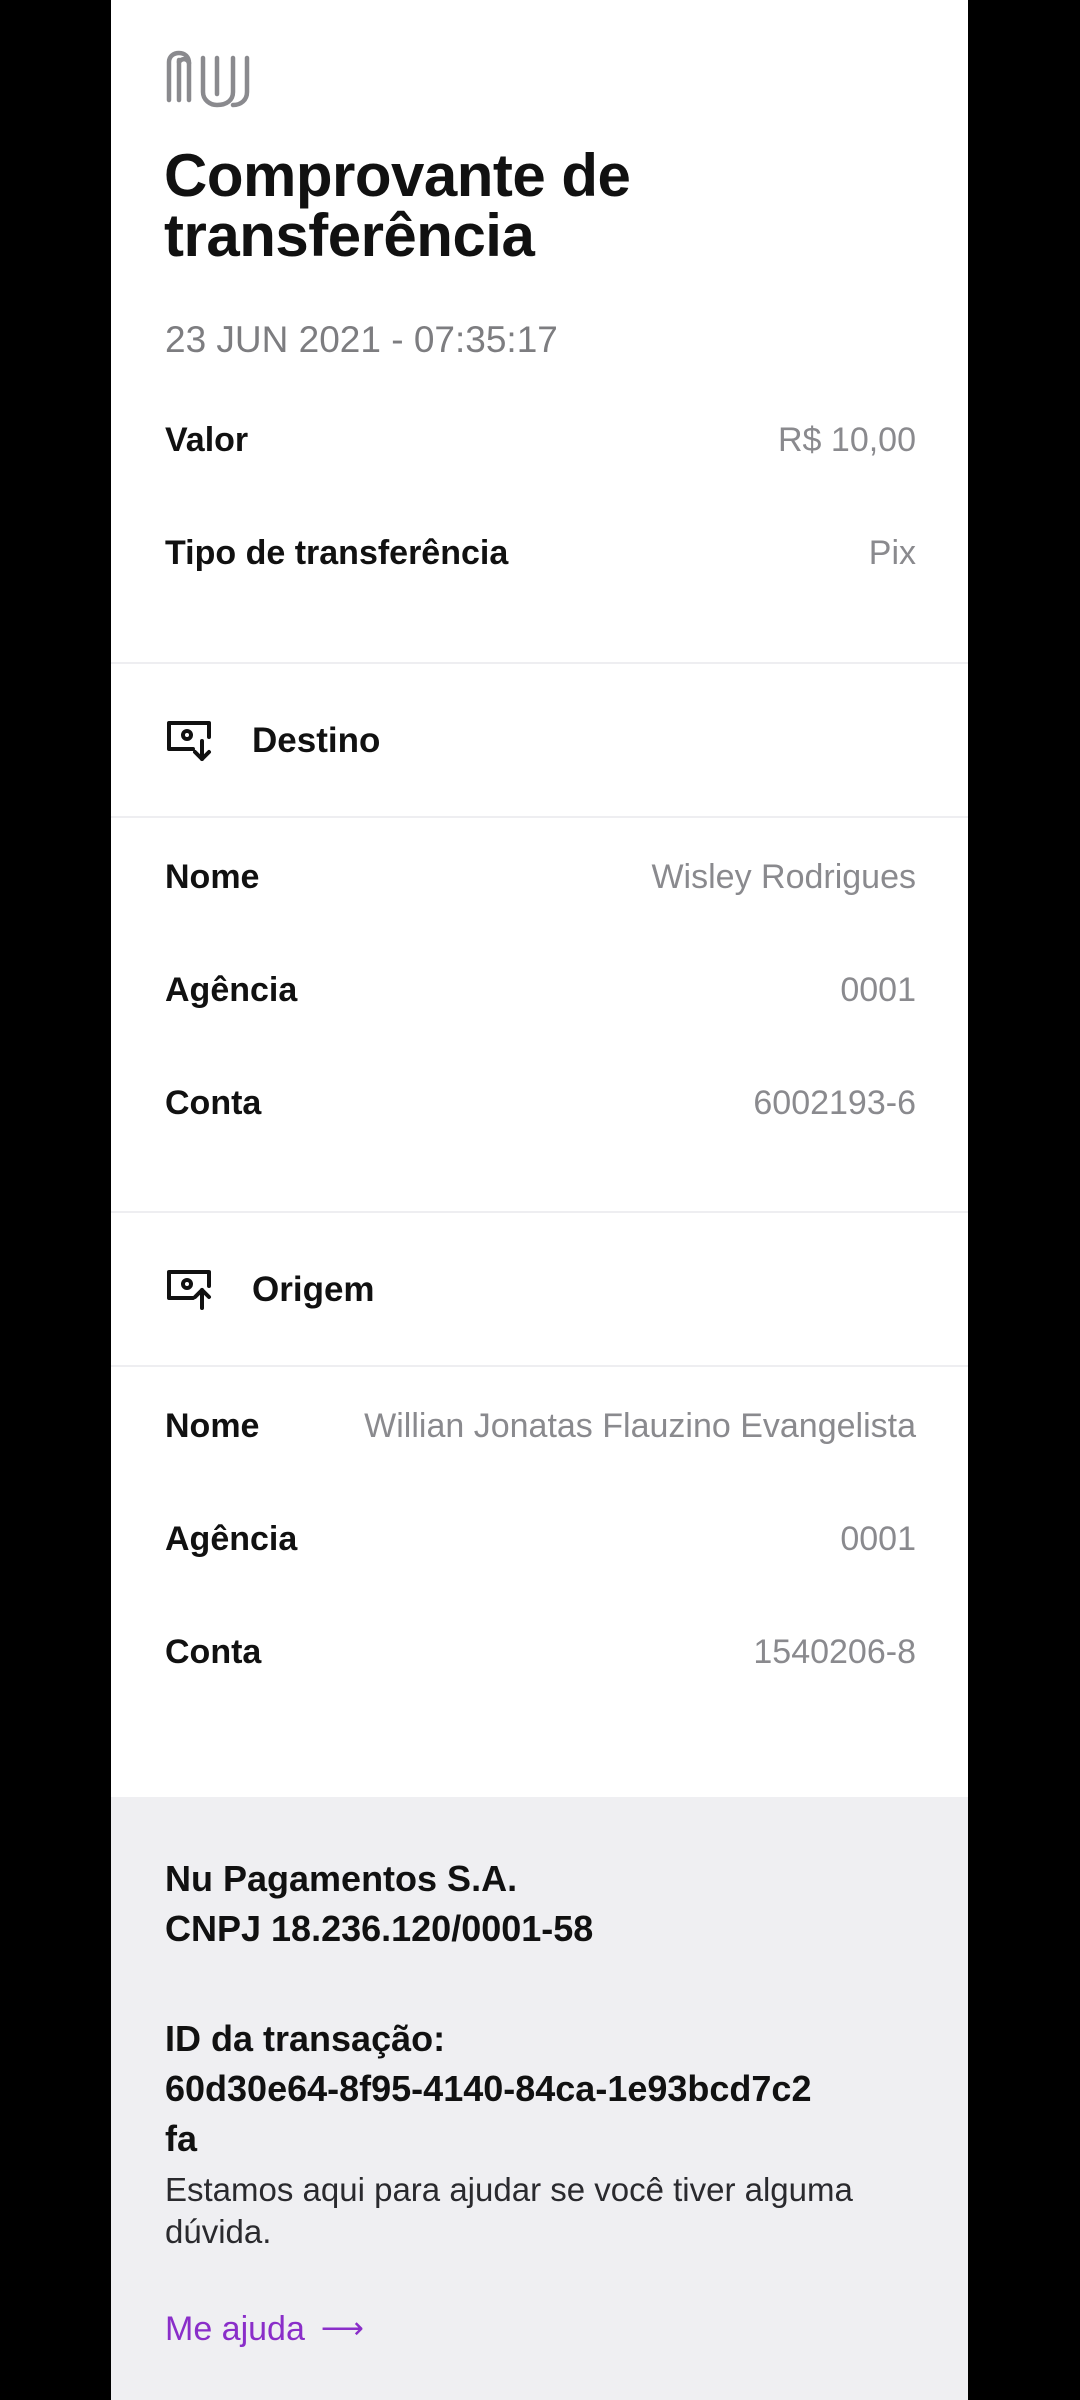 This screenshot has height=2400, width=1080. What do you see at coordinates (397, 175) in the screenshot?
I see `page-title-line-1: Comprovante de` at bounding box center [397, 175].